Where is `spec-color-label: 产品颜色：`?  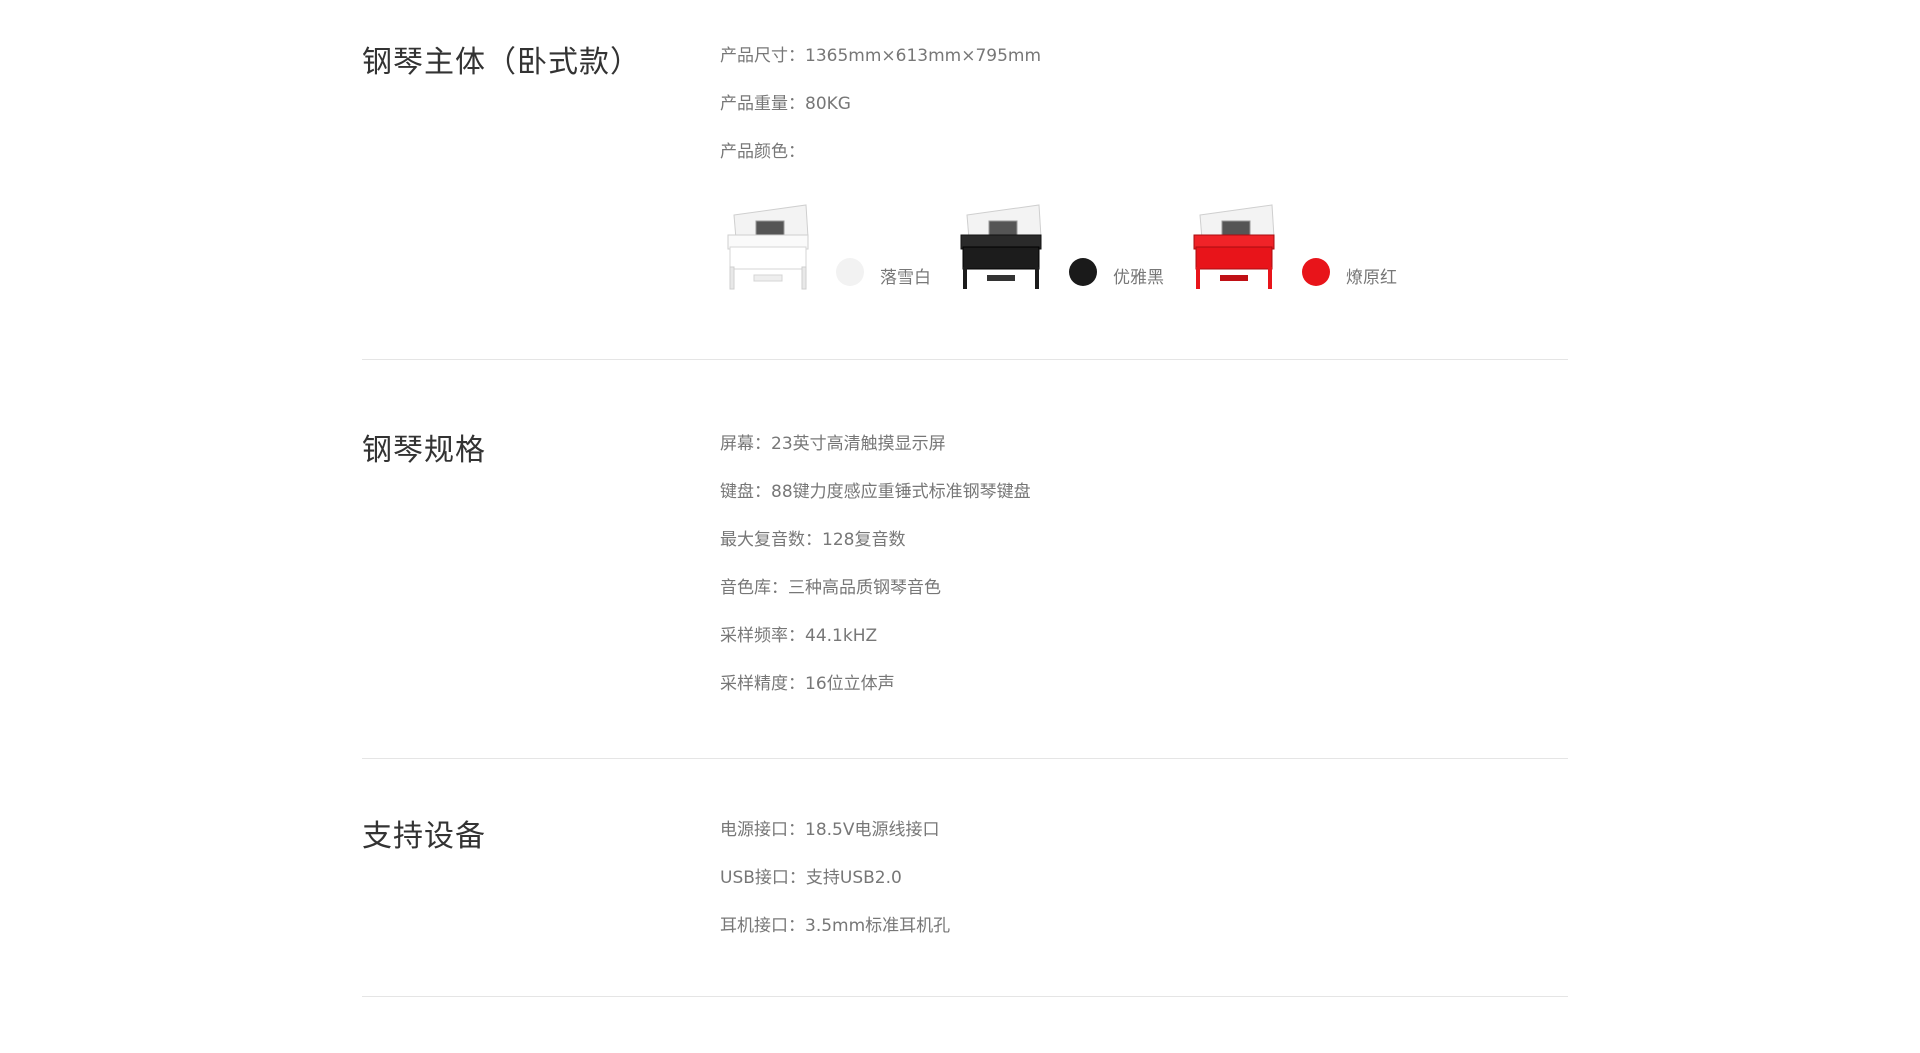
spec-color-label: 产品颜色： is located at coordinates (762, 152).